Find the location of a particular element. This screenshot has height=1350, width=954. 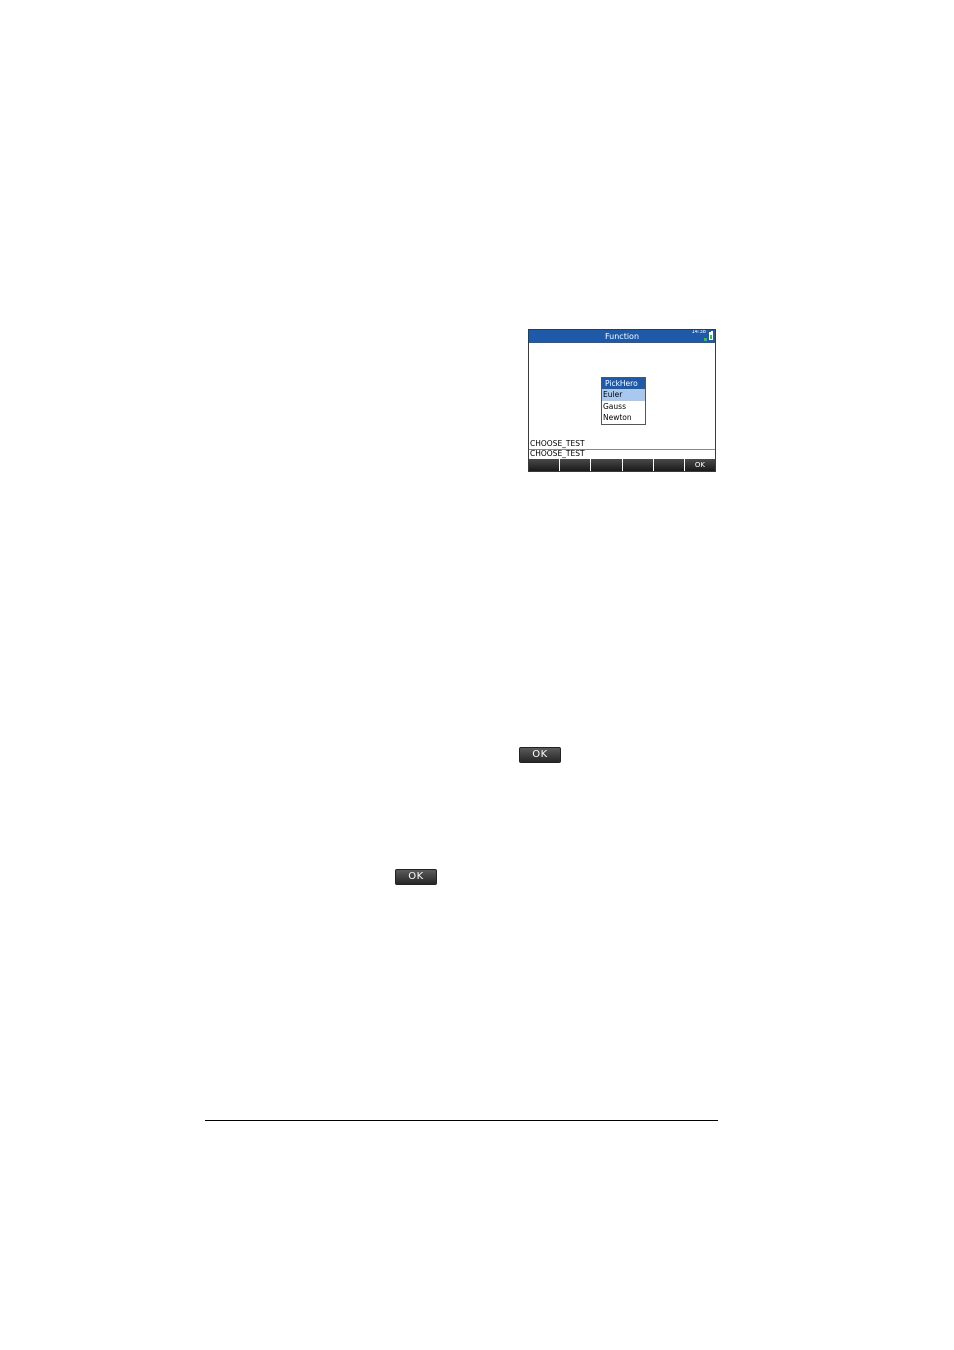

battery-icon is located at coordinates (711, 335).